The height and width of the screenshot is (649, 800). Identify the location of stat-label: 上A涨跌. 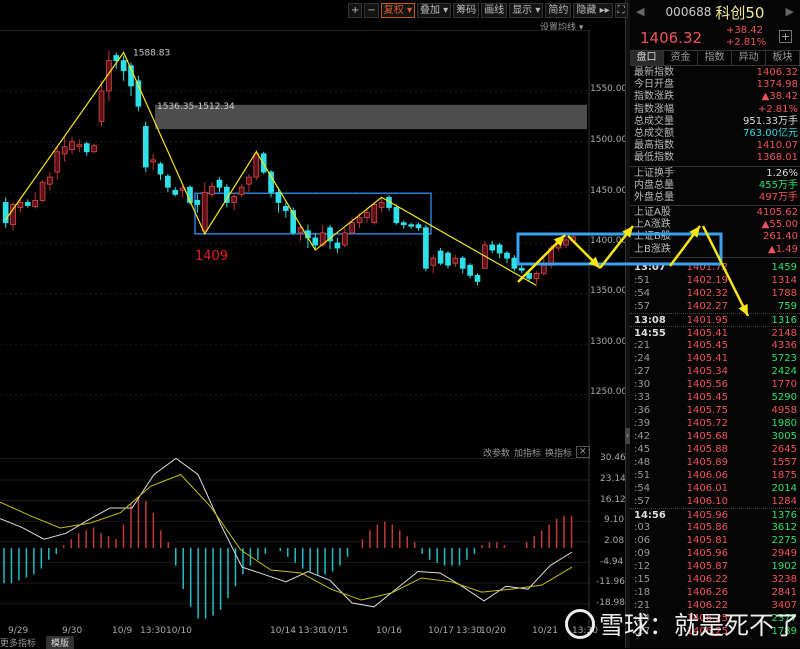
(652, 225).